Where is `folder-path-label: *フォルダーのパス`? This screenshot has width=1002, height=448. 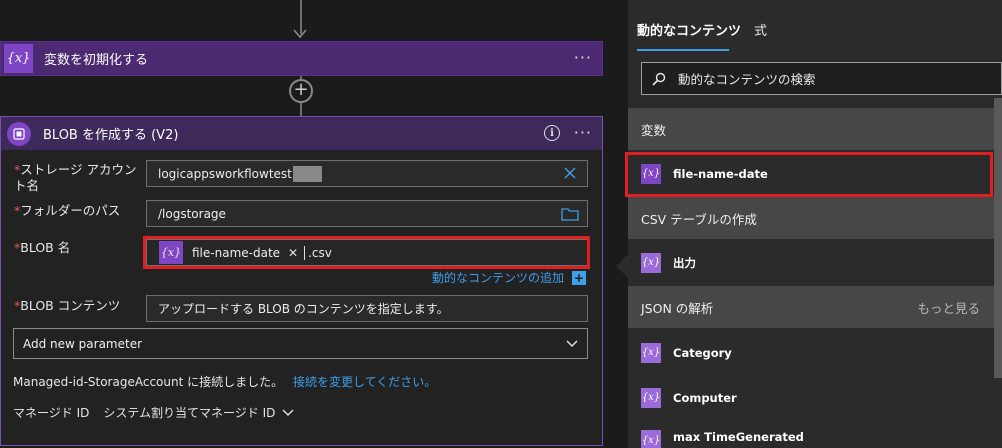 folder-path-label: *フォルダーのパス is located at coordinates (67, 210).